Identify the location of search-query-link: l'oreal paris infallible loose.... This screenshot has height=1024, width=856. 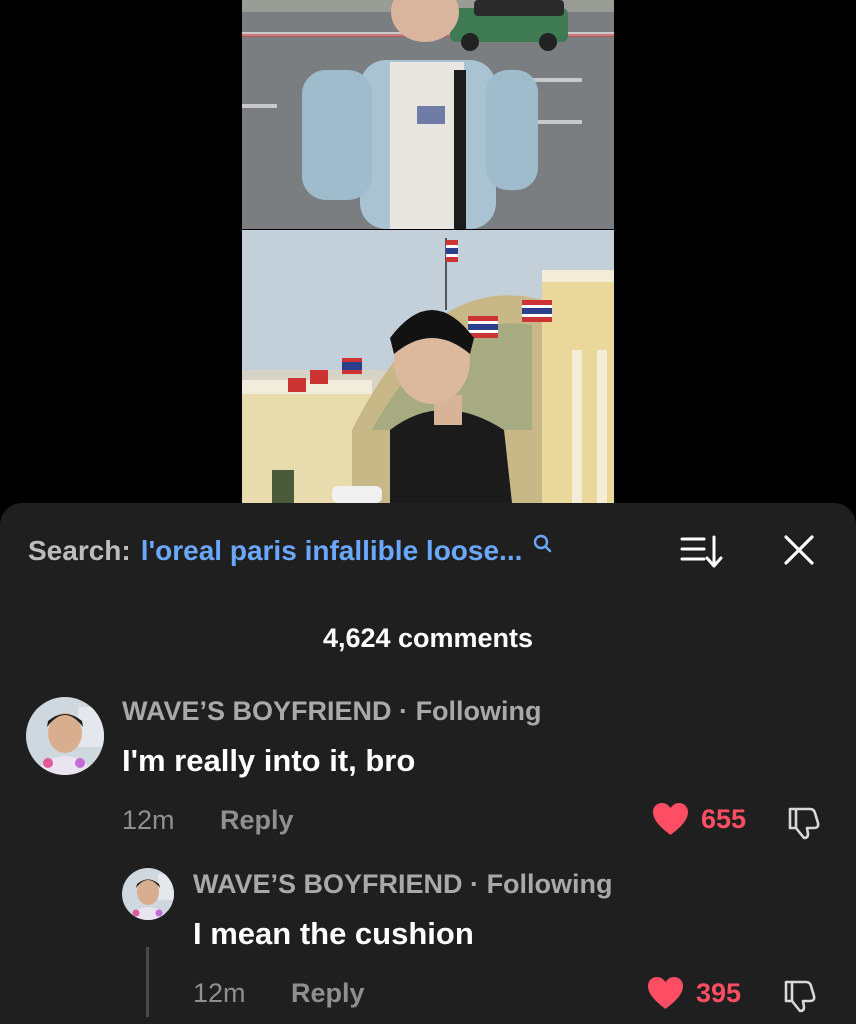
(332, 551).